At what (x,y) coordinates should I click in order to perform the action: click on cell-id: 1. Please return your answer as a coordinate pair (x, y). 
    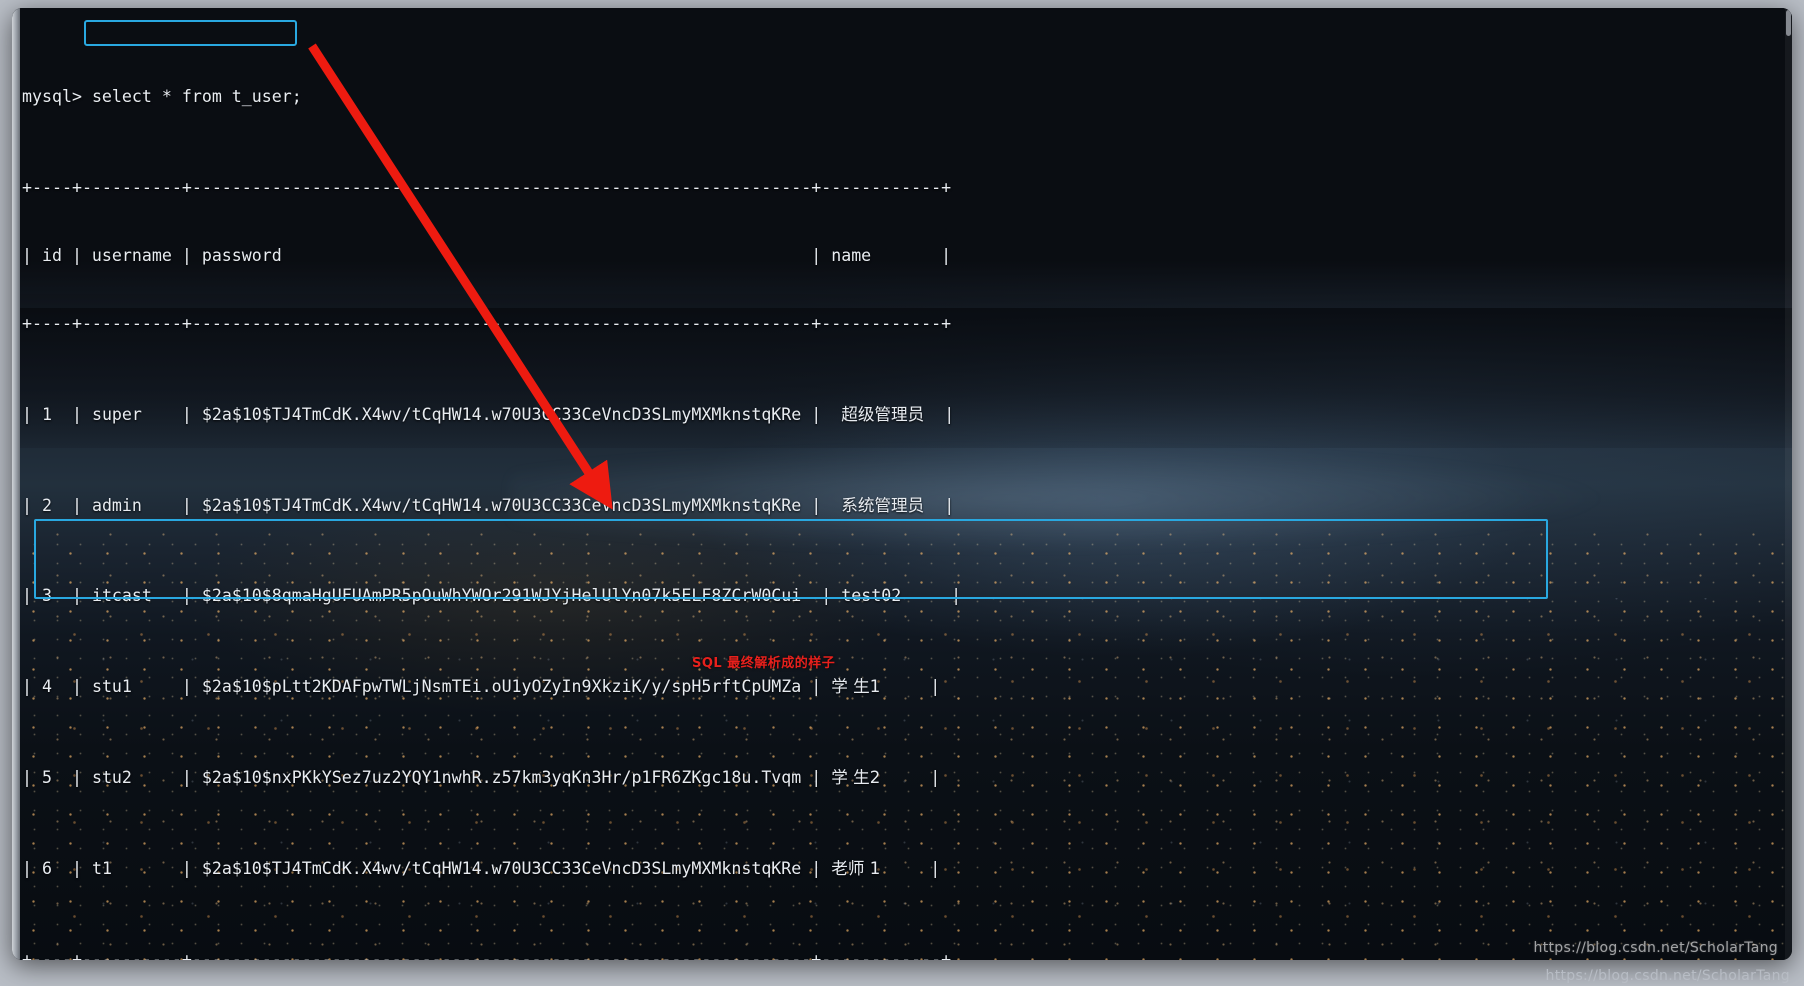
    Looking at the image, I should click on (46, 414).